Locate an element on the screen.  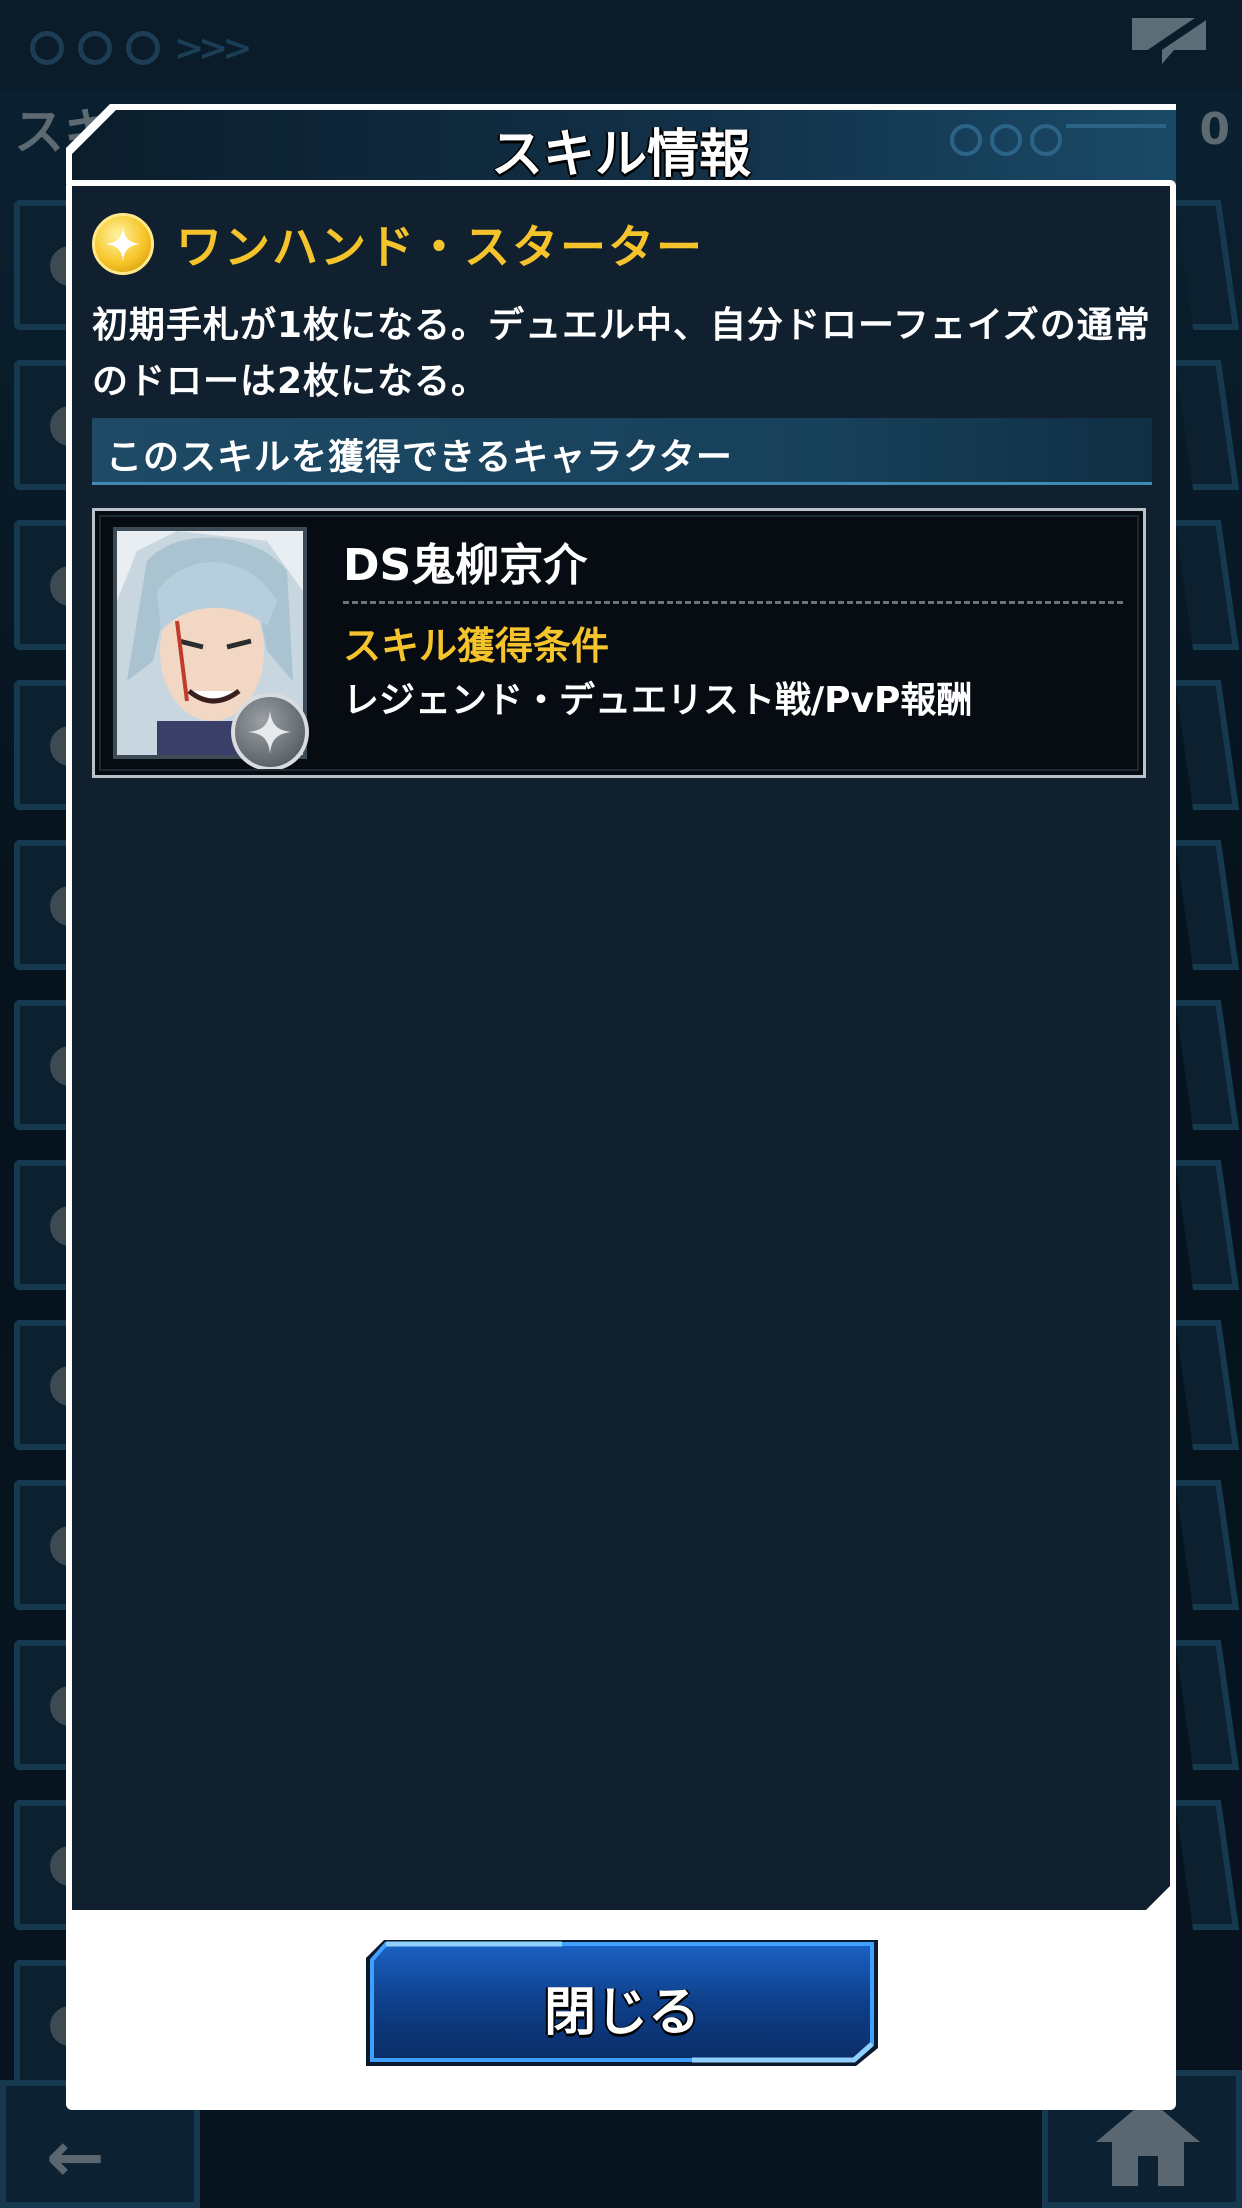
close-button: 閉じる is located at coordinates (622, 2003).